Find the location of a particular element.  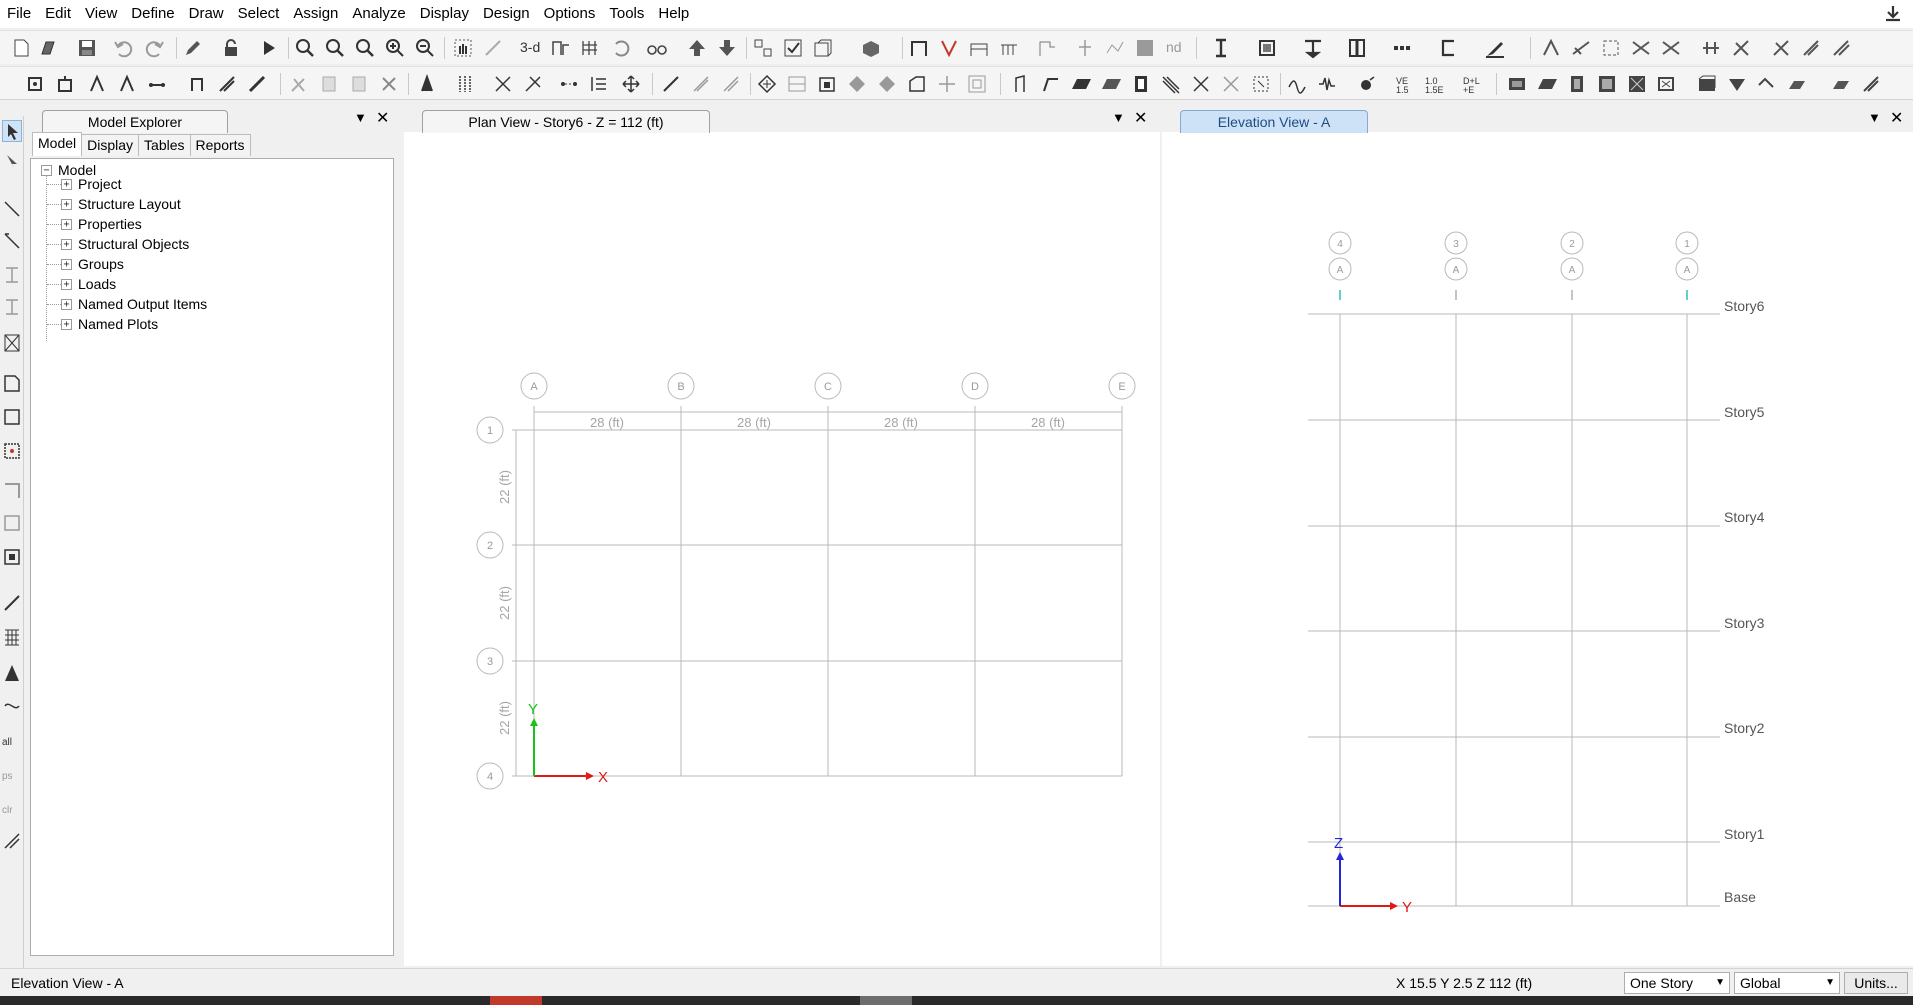

draw-deck-icon is located at coordinates (1111, 84).